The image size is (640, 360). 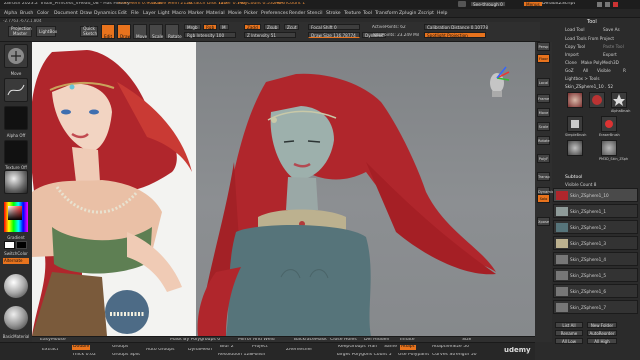 I want to click on local-button: Local, so click(x=543, y=82).